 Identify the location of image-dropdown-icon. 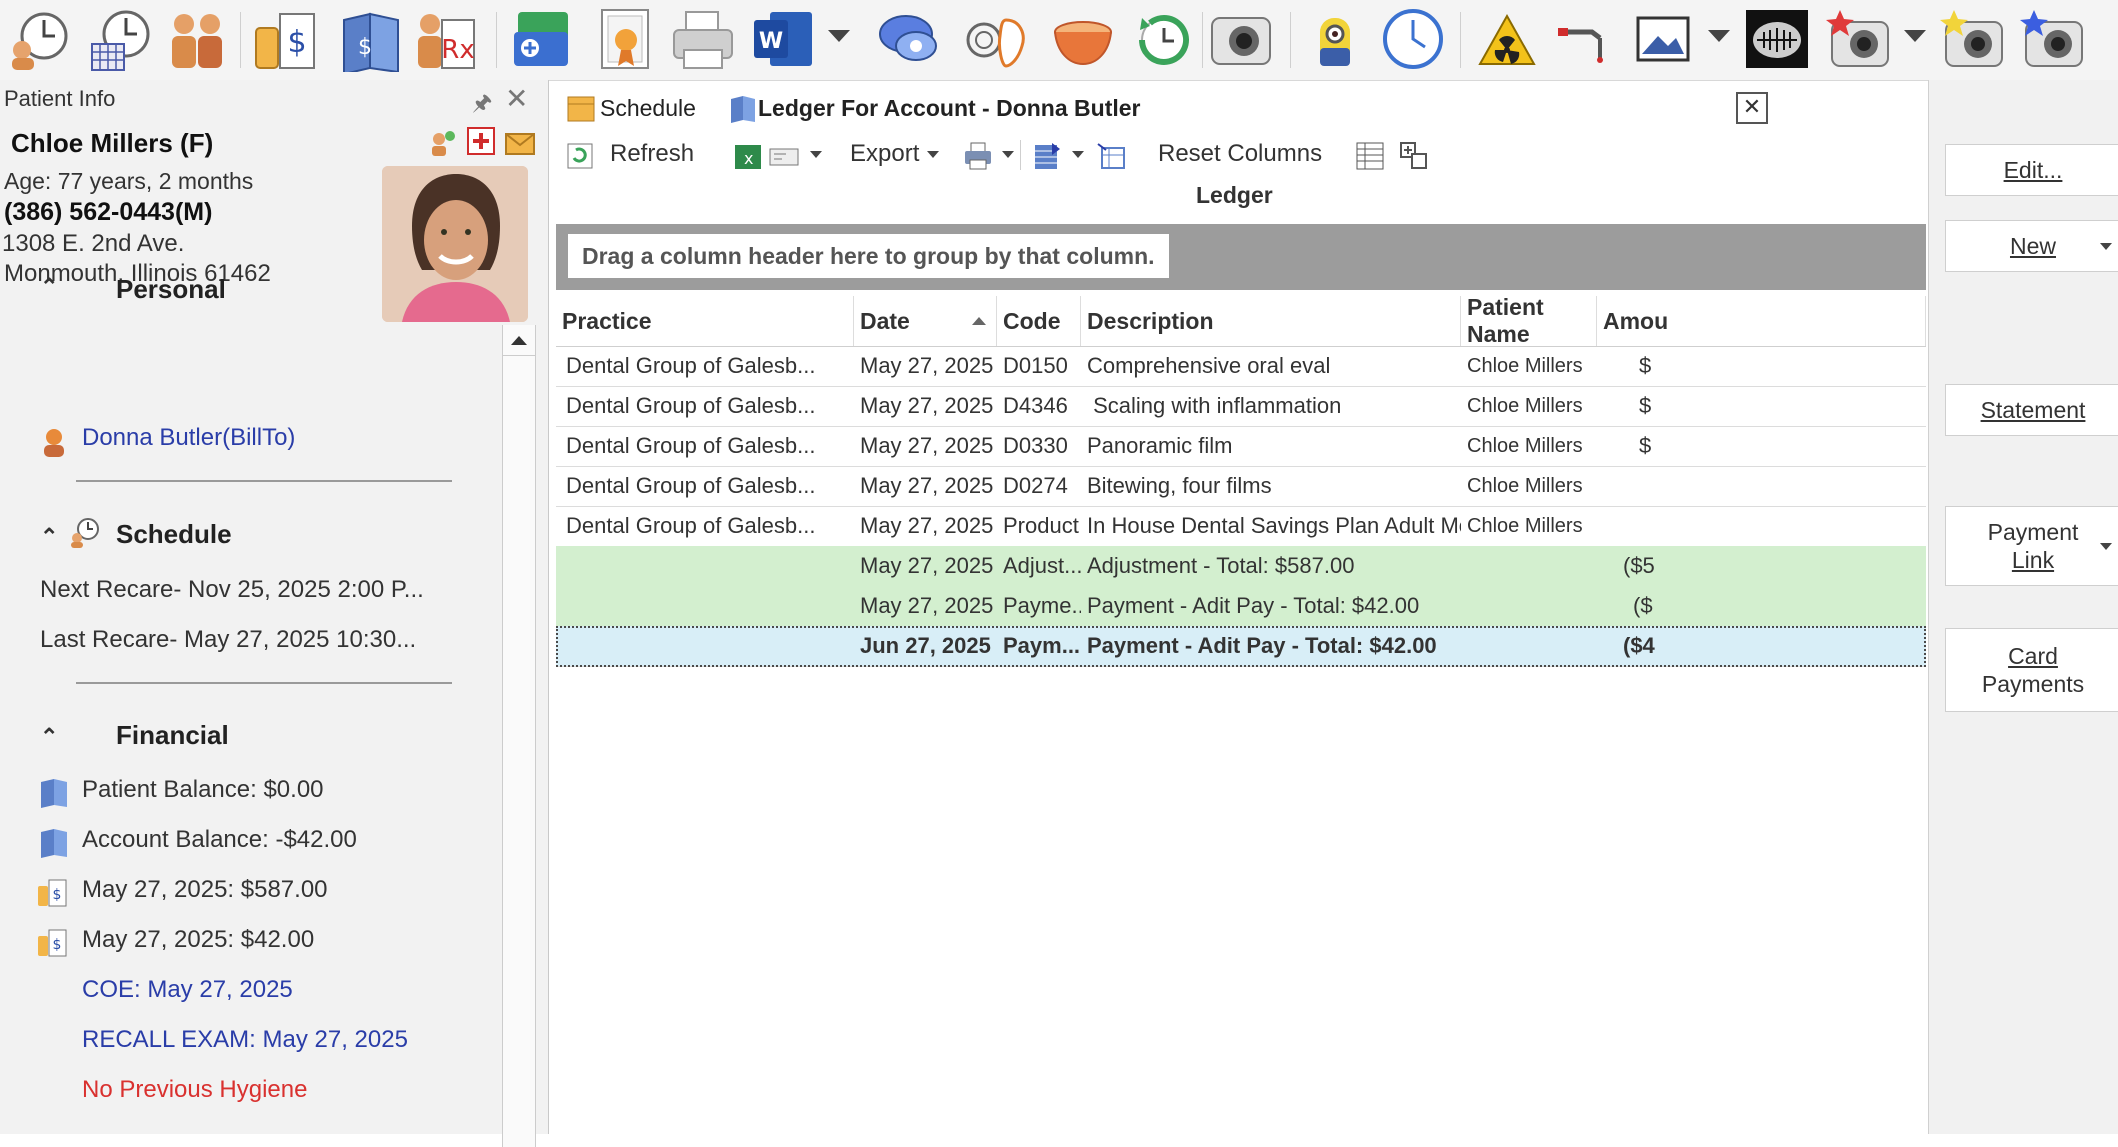
(1719, 36).